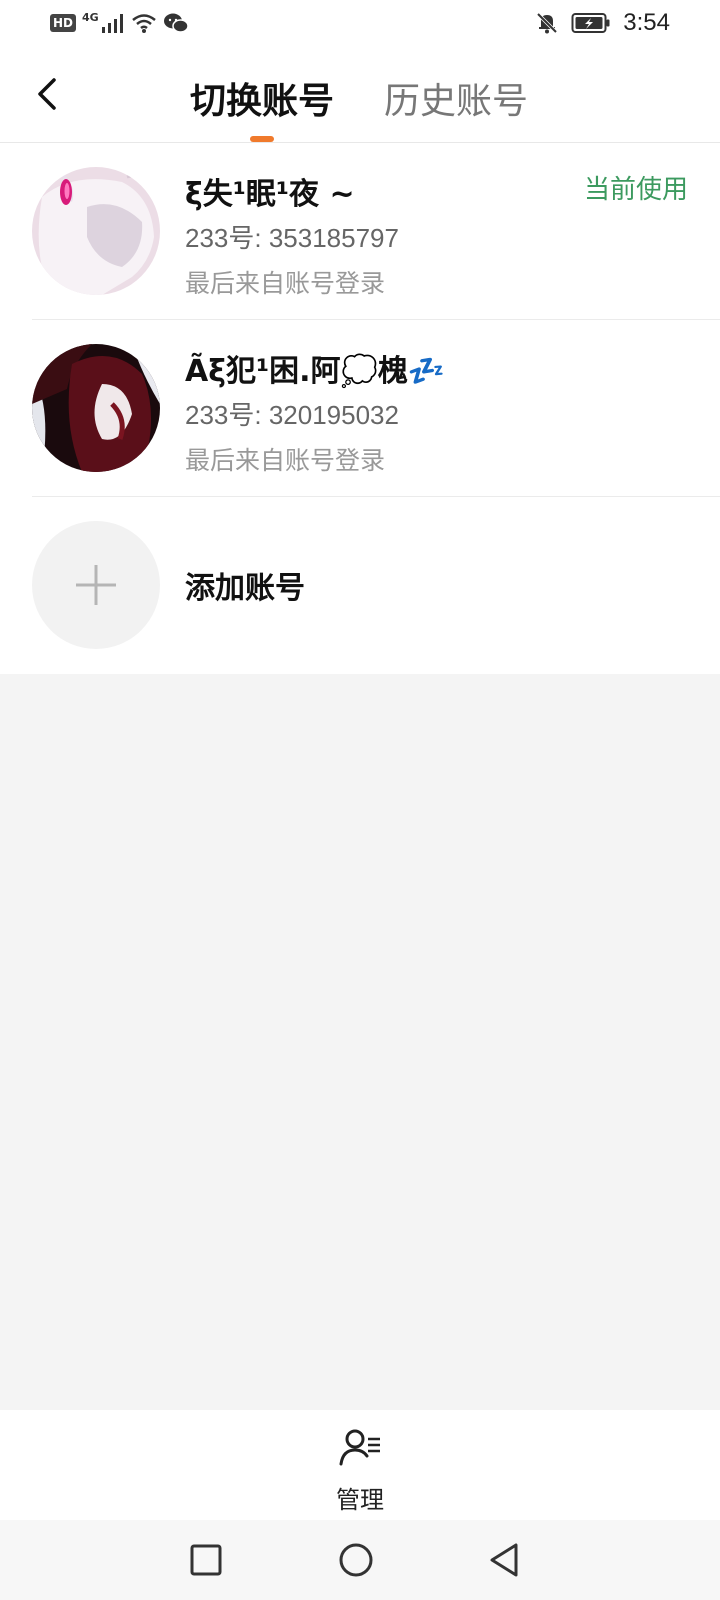 The image size is (720, 1600). I want to click on add-account-circle, so click(96, 585).